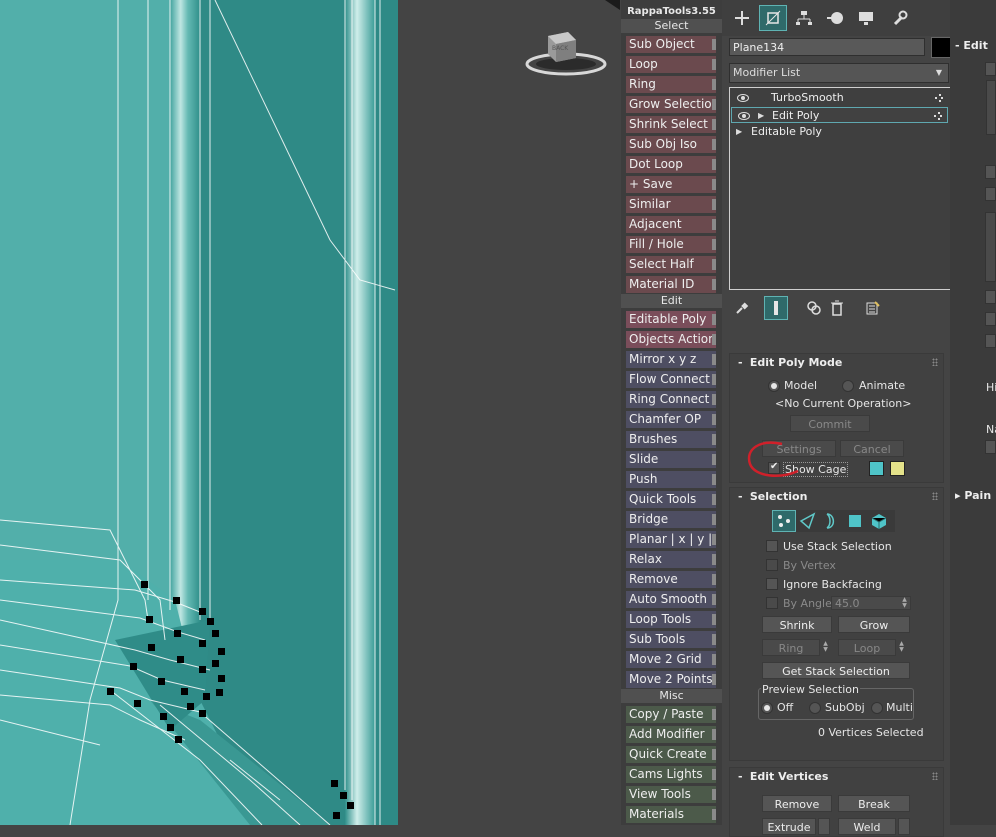  Describe the element at coordinates (671, 339) in the screenshot. I see `rappa-button: Objects Actions` at that location.